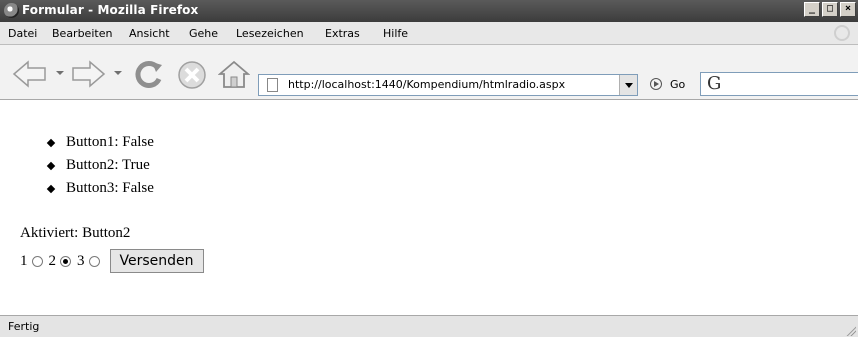 This screenshot has height=337, width=858. What do you see at coordinates (60, 73) in the screenshot?
I see `back-dropdown-icon` at bounding box center [60, 73].